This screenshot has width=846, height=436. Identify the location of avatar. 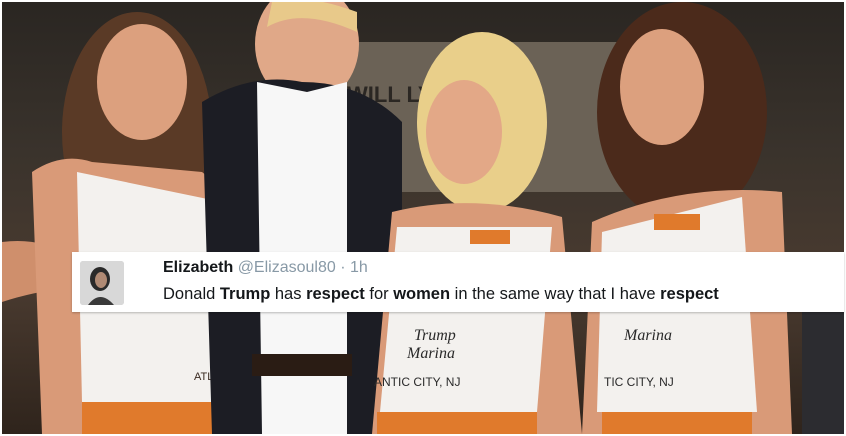
(102, 283).